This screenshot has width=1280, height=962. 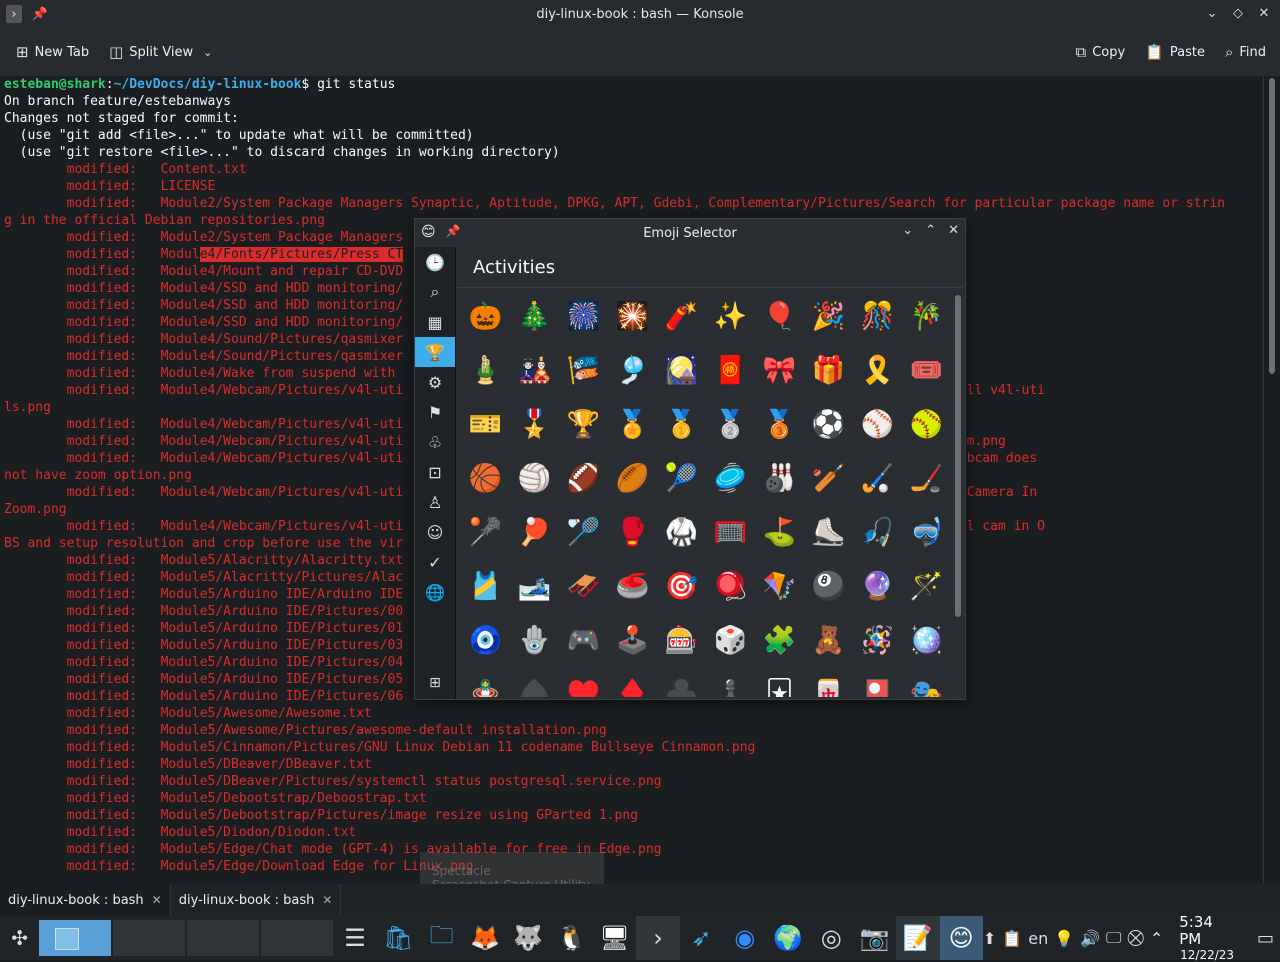 What do you see at coordinates (583, 640) in the screenshot?
I see `emoji-item: 🎮` at bounding box center [583, 640].